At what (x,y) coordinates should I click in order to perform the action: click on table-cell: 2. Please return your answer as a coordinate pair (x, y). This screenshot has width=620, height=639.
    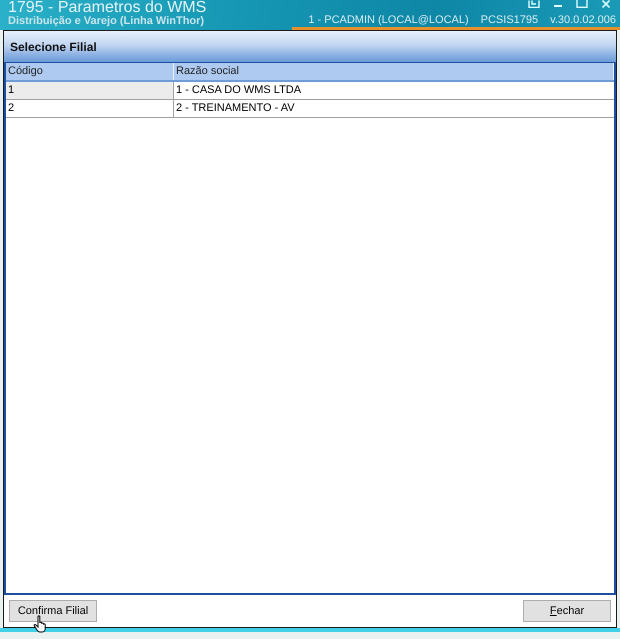
    Looking at the image, I should click on (90, 108).